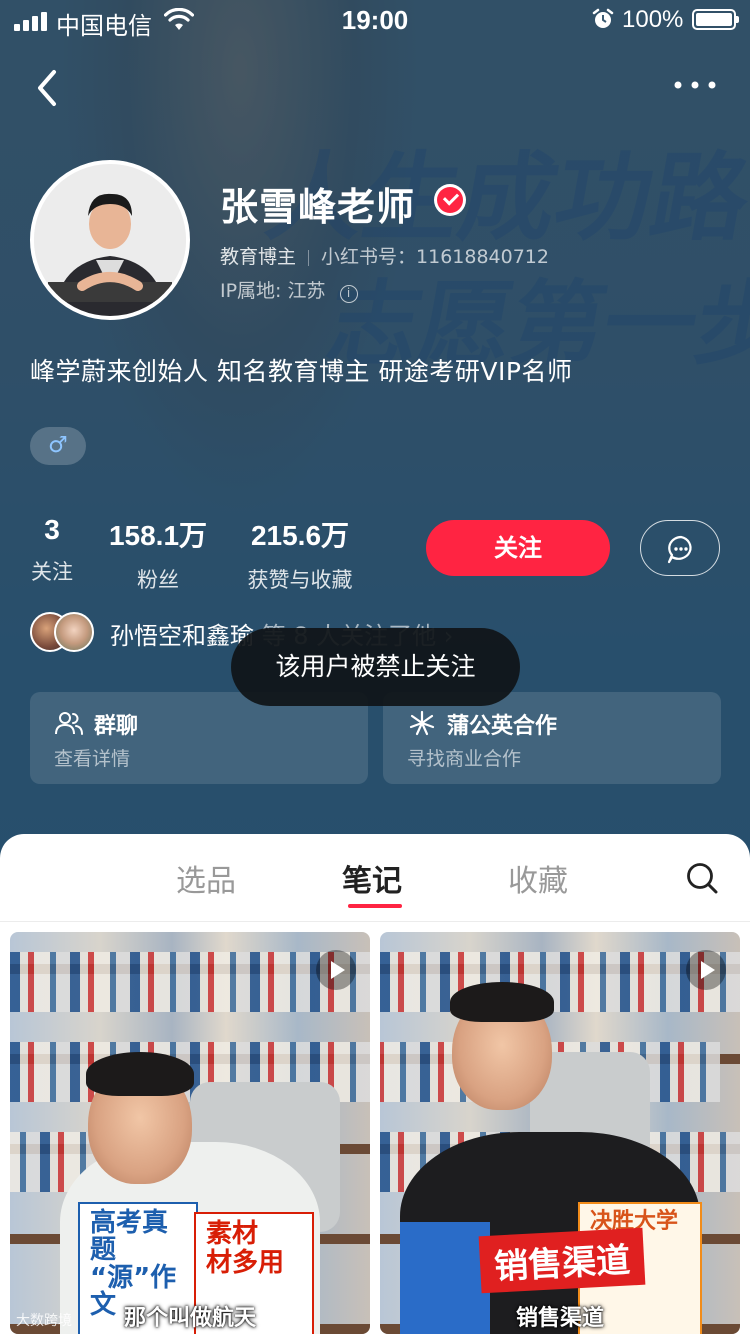  Describe the element at coordinates (52, 529) in the screenshot. I see `stat-value: 3` at that location.